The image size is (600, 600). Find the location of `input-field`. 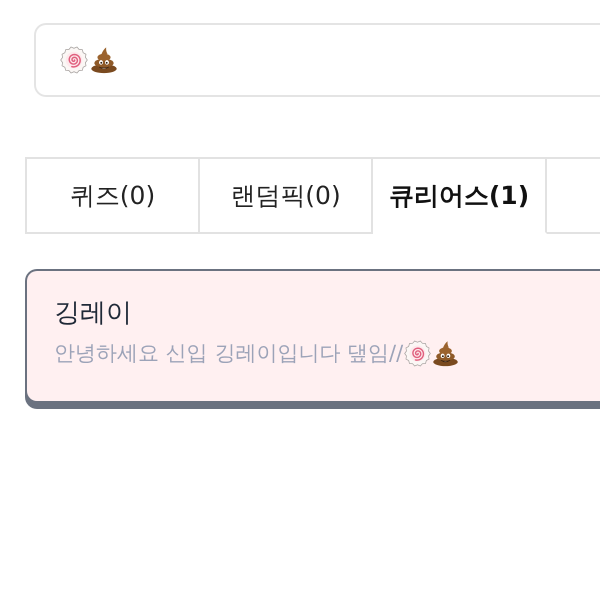

input-field is located at coordinates (317, 60).